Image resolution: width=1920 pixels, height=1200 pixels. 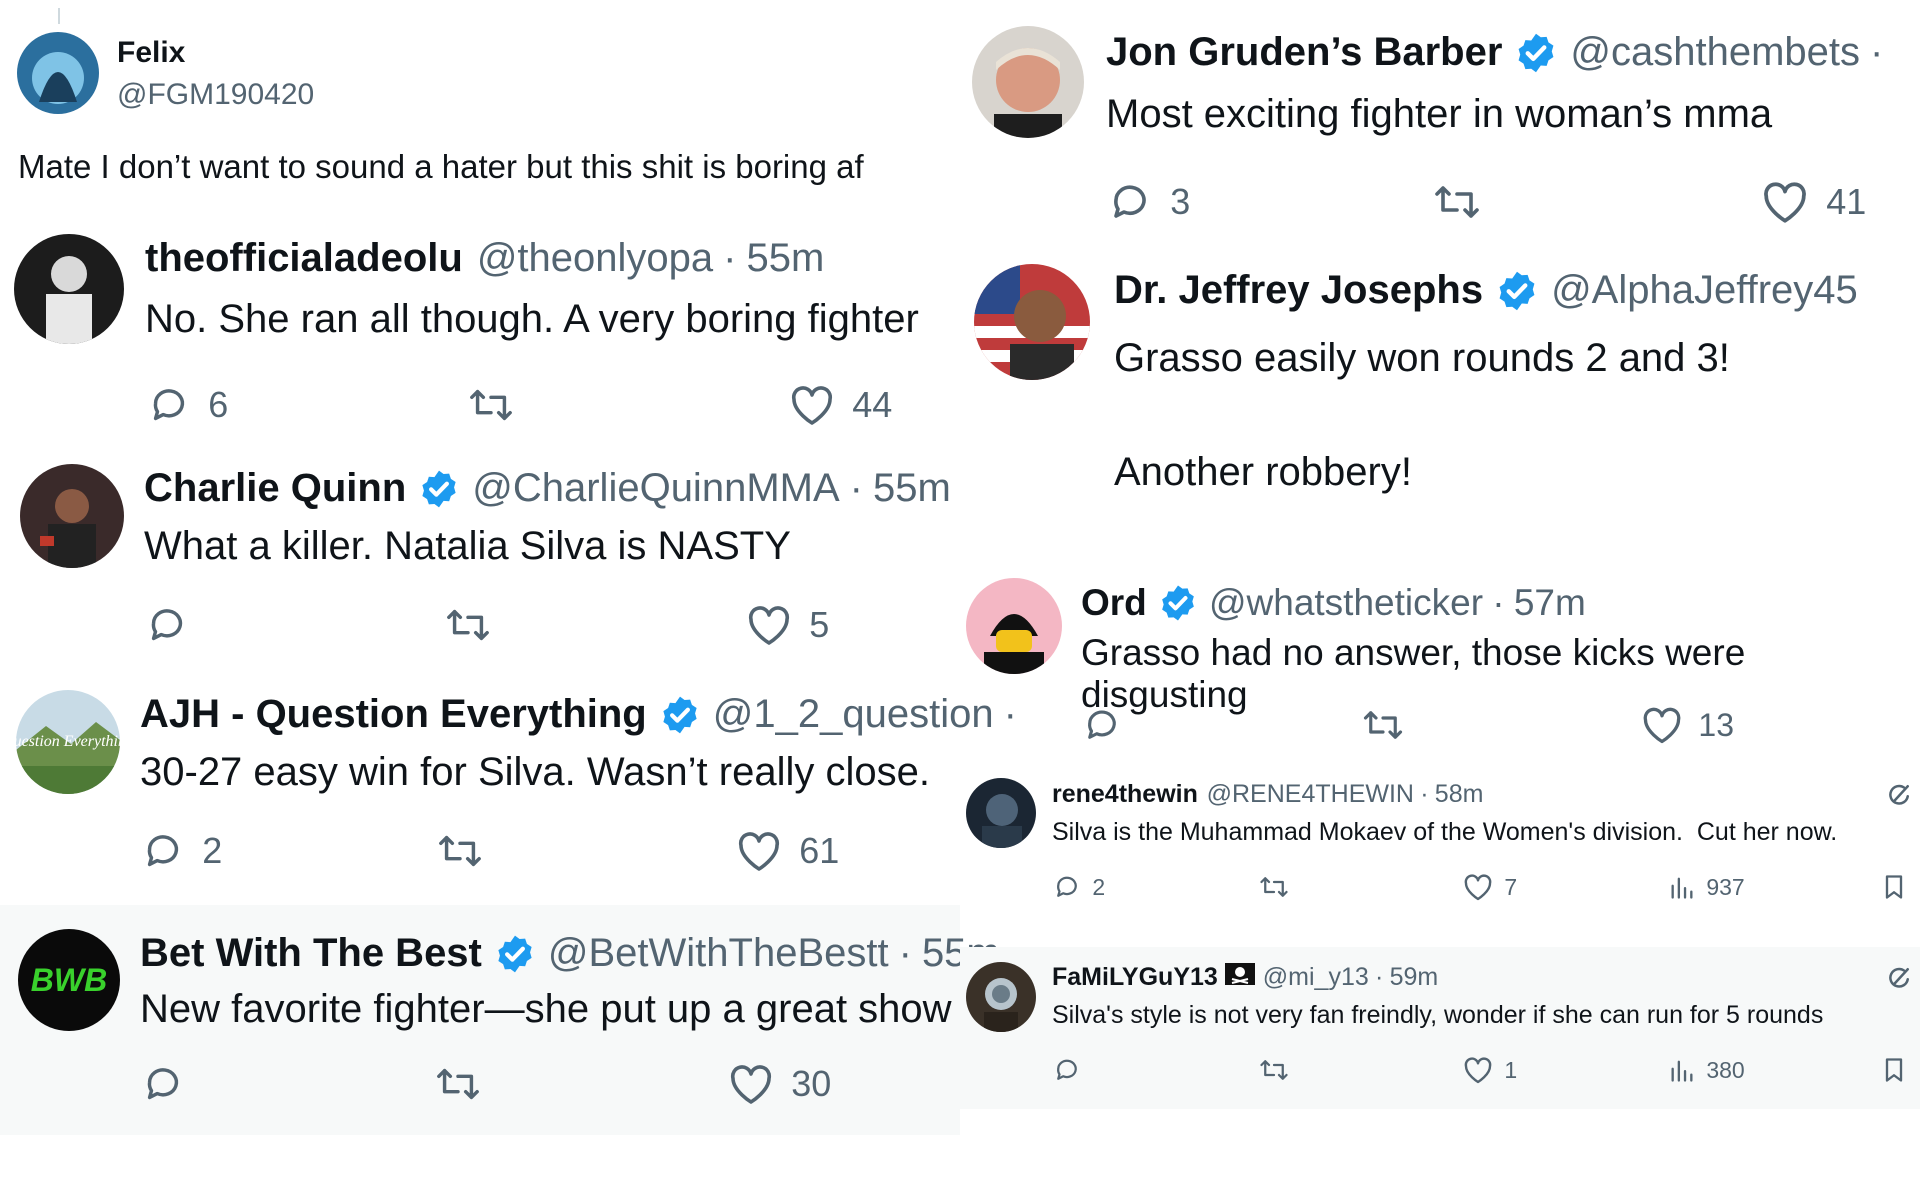 I want to click on reply-button: 3, so click(x=1148, y=202).